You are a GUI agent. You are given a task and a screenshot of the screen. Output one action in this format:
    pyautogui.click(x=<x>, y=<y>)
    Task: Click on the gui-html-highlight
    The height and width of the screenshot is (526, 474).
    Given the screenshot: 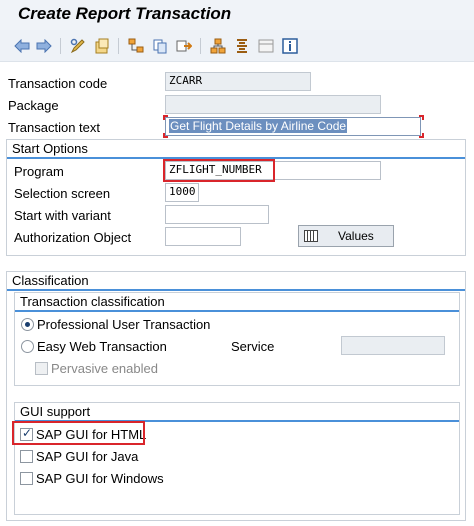 What is the action you would take?
    pyautogui.click(x=78, y=433)
    